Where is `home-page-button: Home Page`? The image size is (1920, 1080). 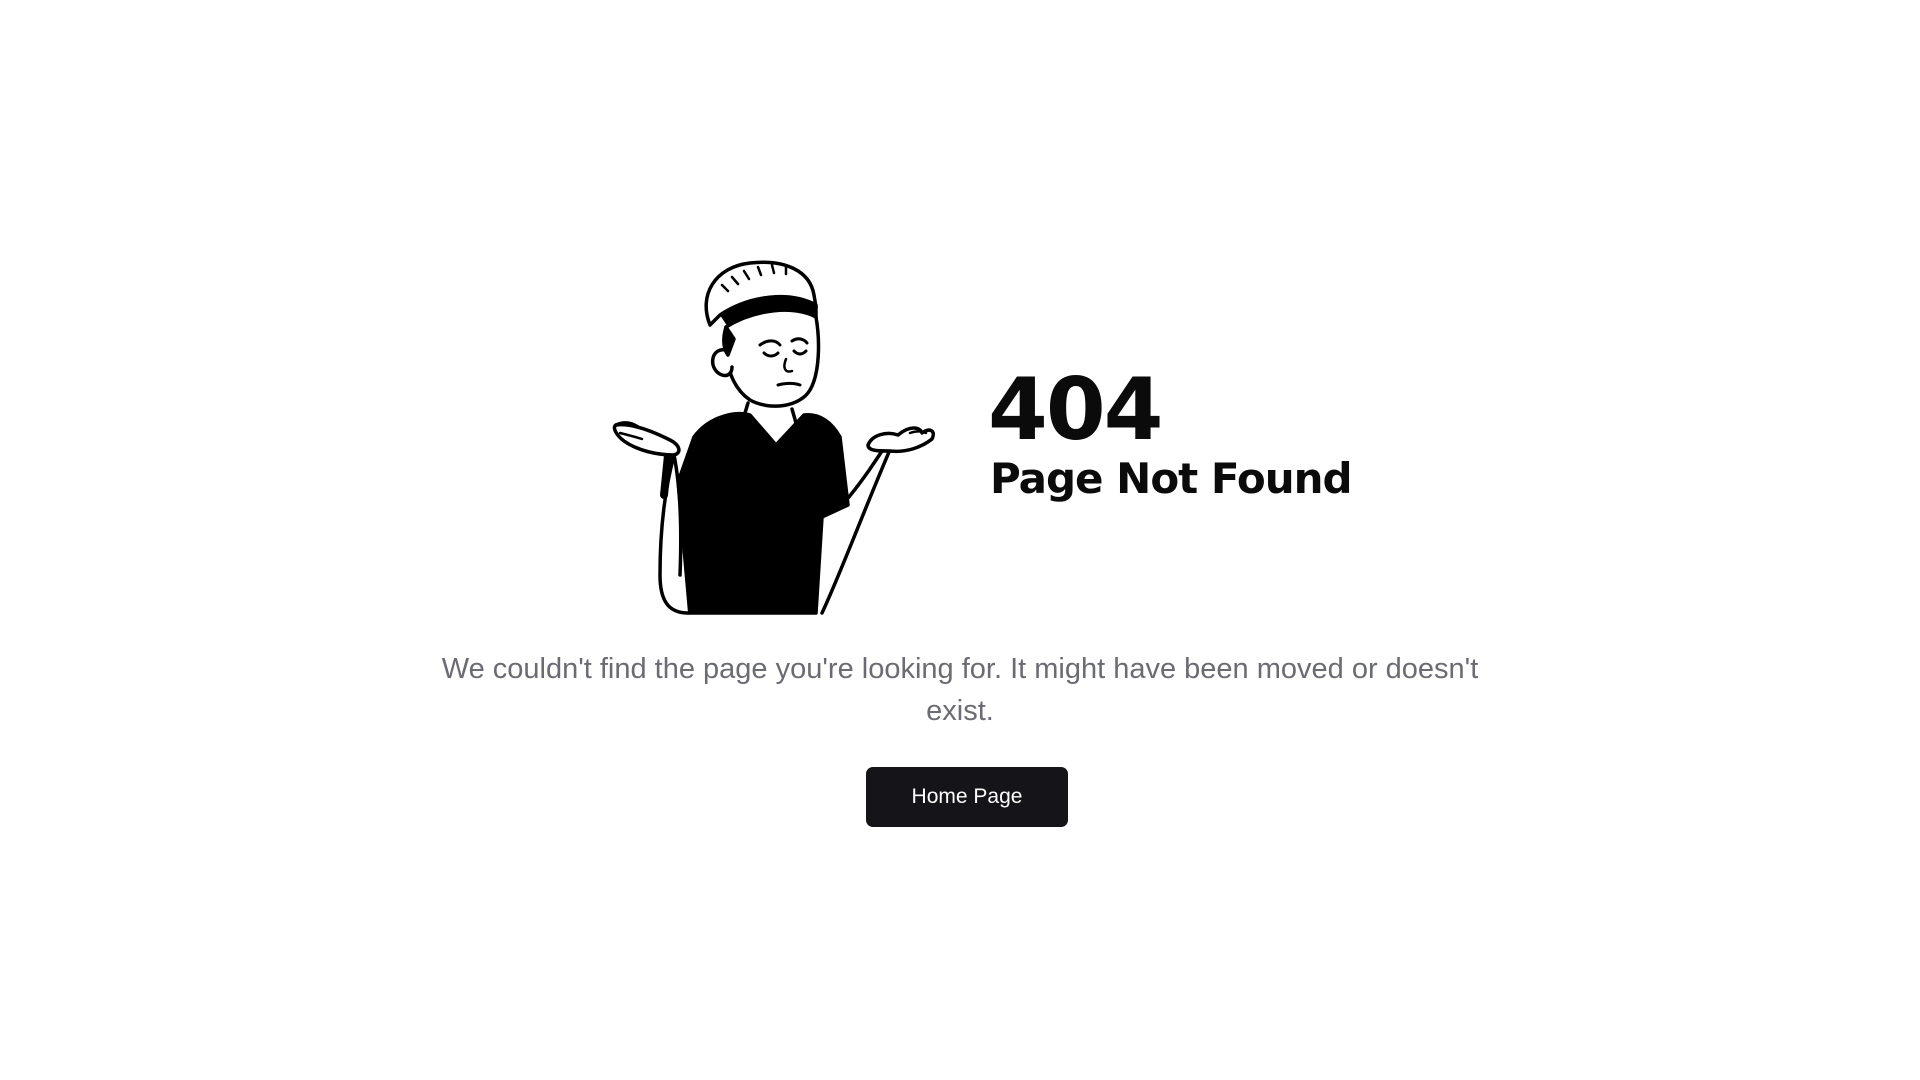
home-page-button: Home Page is located at coordinates (967, 797).